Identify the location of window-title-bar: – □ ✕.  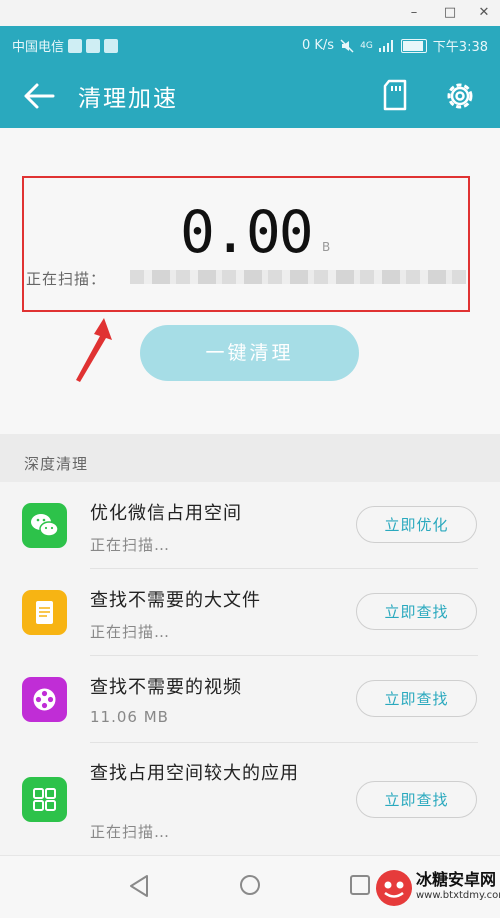
(250, 13).